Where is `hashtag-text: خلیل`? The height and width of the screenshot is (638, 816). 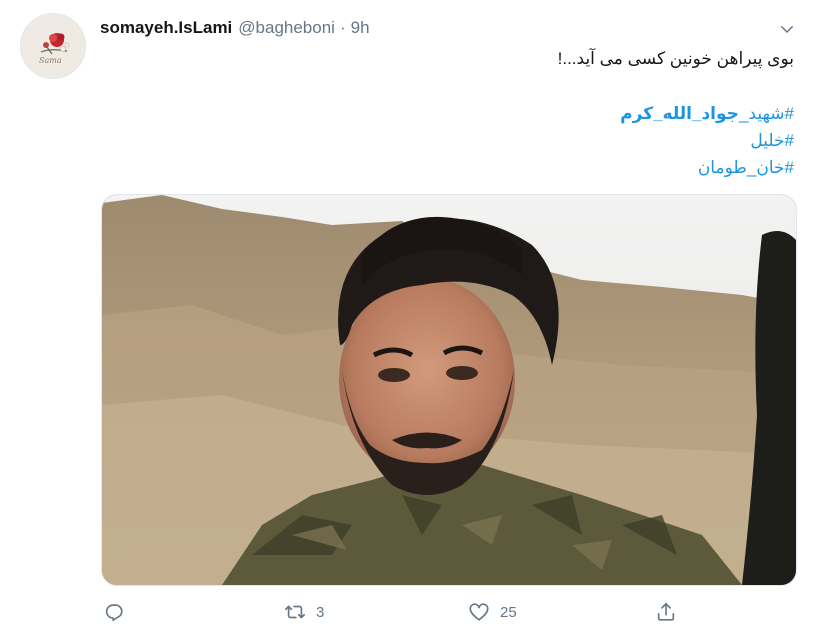 hashtag-text: خلیل is located at coordinates (767, 140).